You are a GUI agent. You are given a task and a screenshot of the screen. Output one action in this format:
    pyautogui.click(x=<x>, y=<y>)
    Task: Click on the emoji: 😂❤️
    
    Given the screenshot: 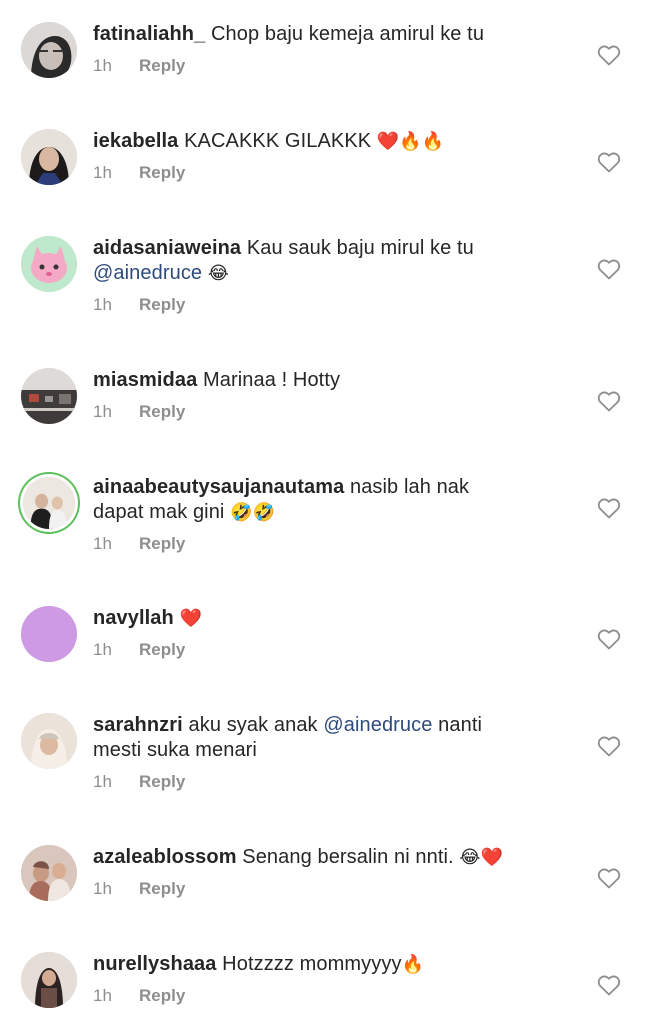 What is the action you would take?
    pyautogui.click(x=481, y=857)
    